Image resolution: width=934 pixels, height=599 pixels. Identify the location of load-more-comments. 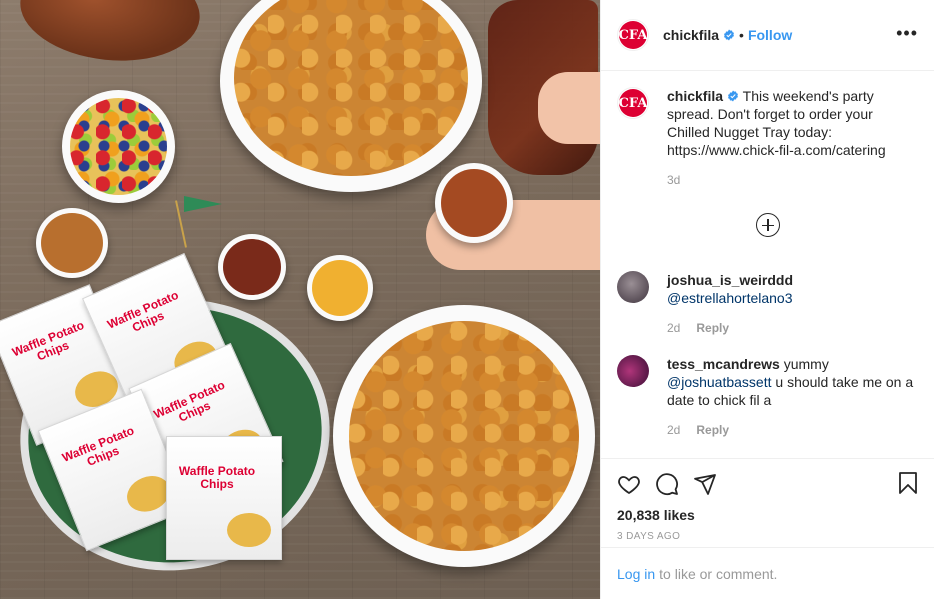
(767, 225).